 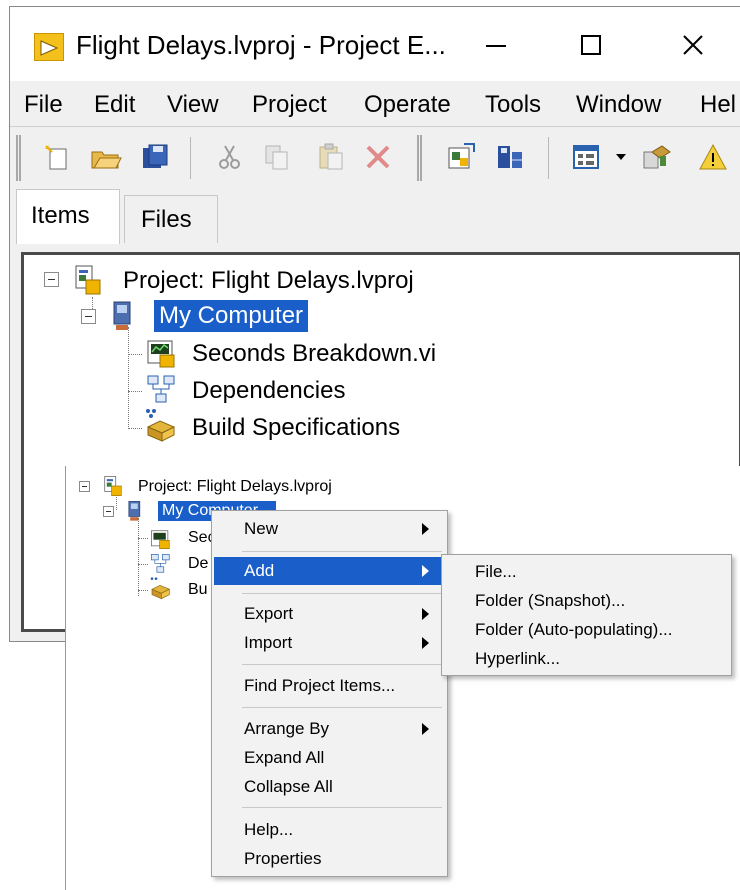 I want to click on menu-item-add: Add, so click(x=329, y=571).